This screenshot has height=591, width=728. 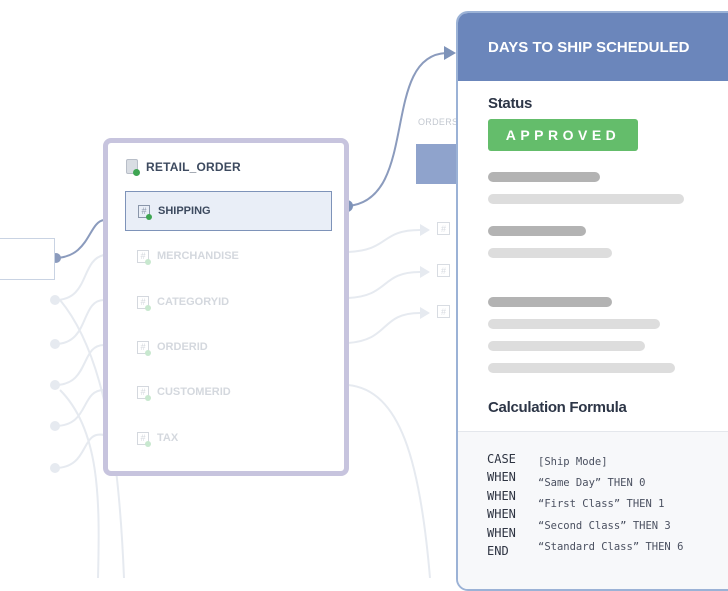 What do you see at coordinates (604, 526) in the screenshot?
I see `formula-clause: “Second Class” THEN 3` at bounding box center [604, 526].